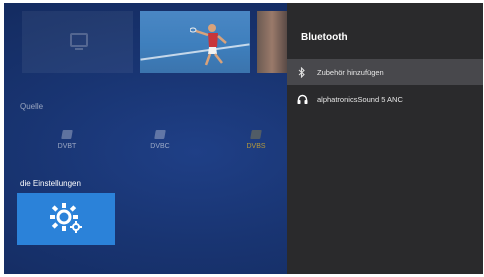 This screenshot has width=484, height=277. I want to click on dvbs-icon, so click(256, 134).